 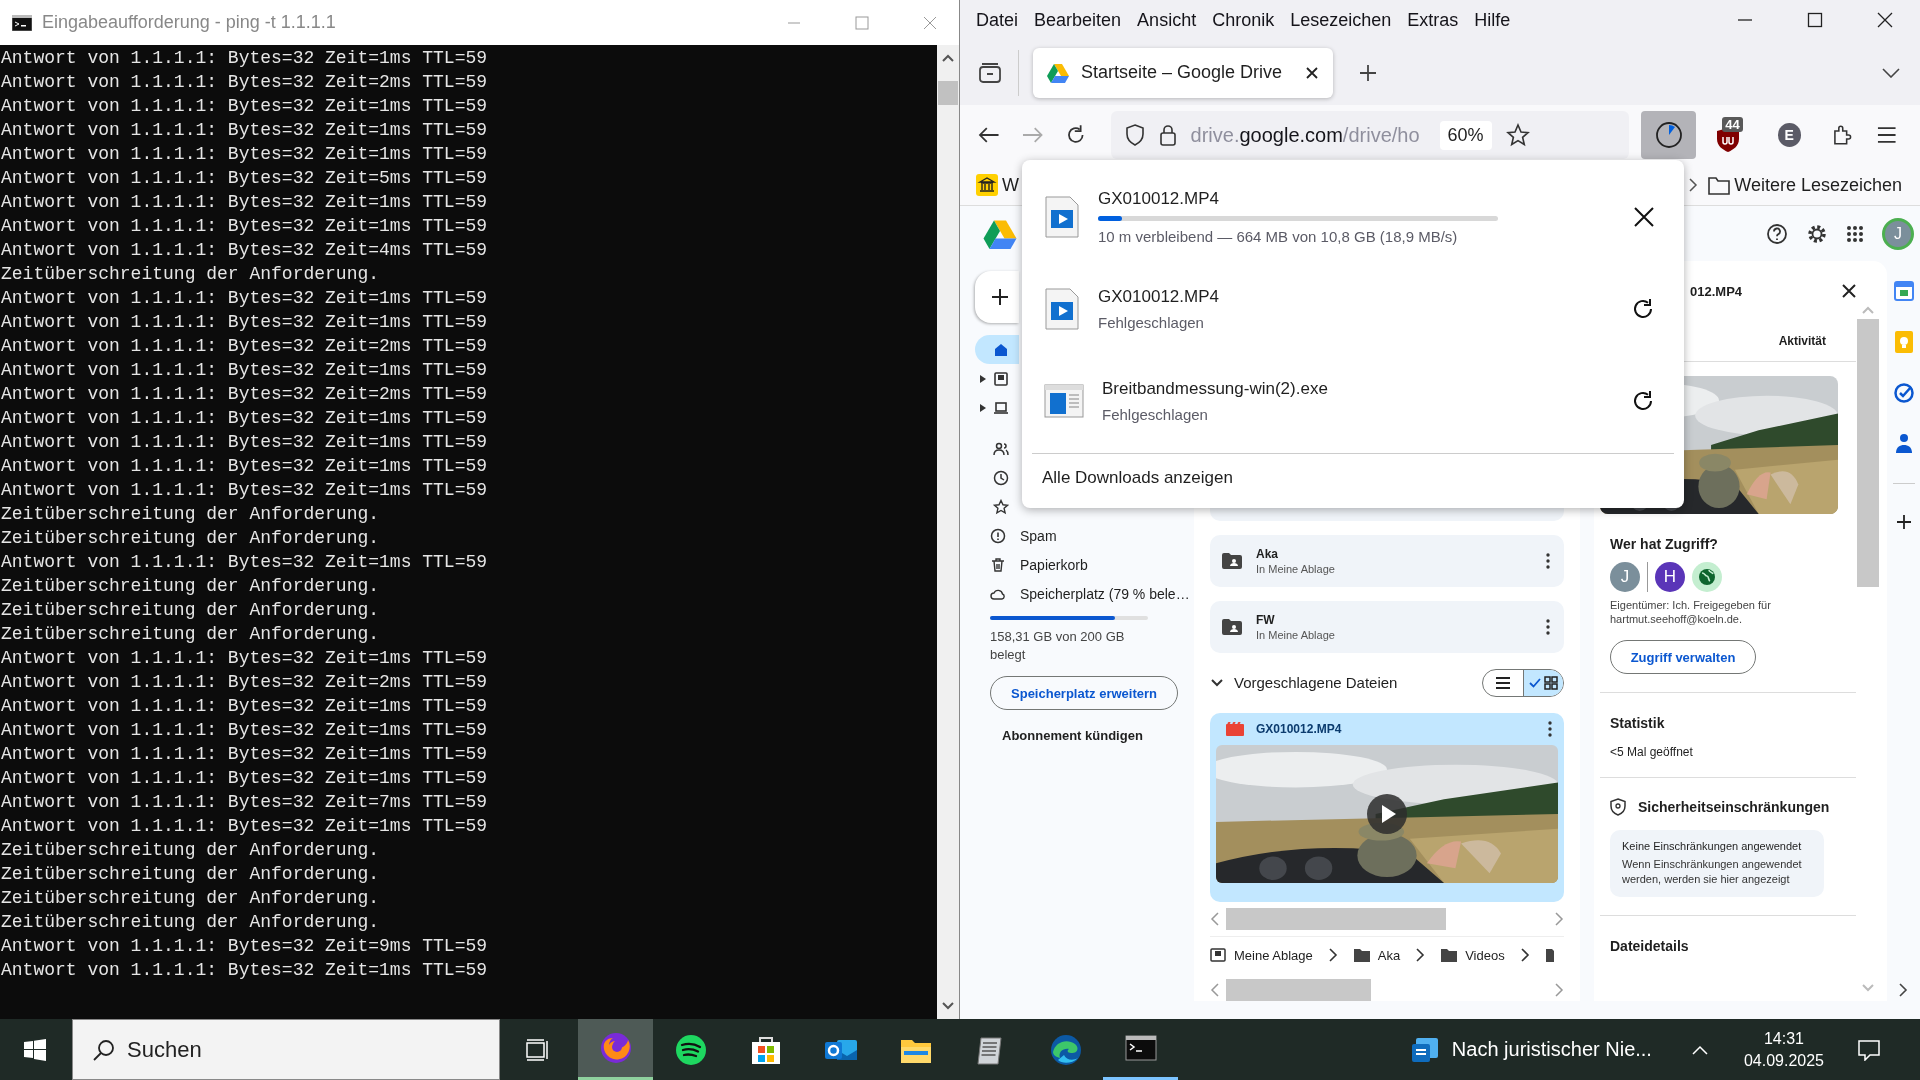 What do you see at coordinates (1670, 577) in the screenshot?
I see `user-avatar: H` at bounding box center [1670, 577].